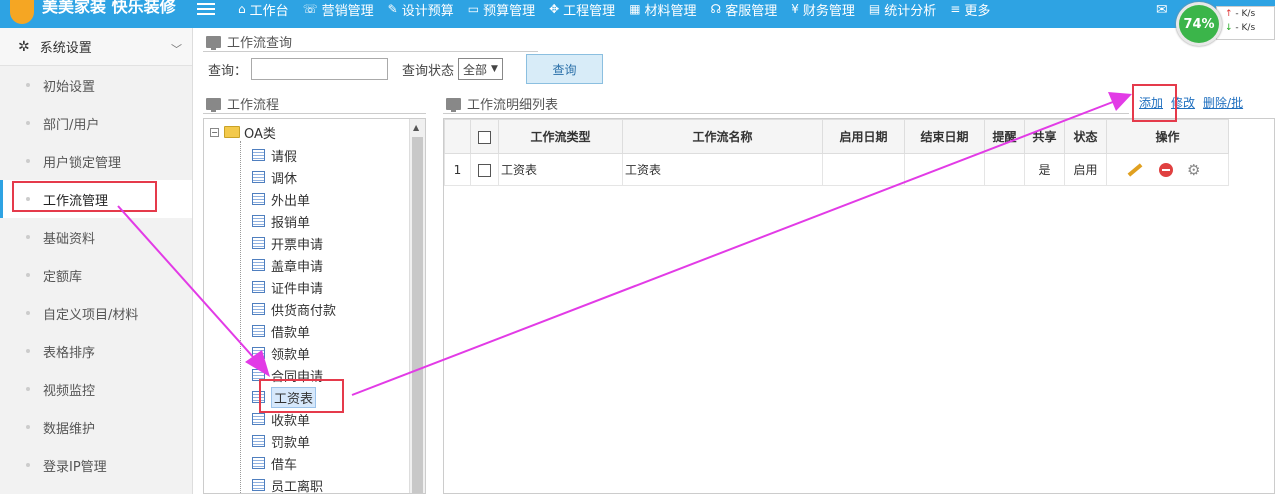 This screenshot has height=494, width=1275. What do you see at coordinates (1004, 136) in the screenshot?
I see `column-header-remind: 提醒` at bounding box center [1004, 136].